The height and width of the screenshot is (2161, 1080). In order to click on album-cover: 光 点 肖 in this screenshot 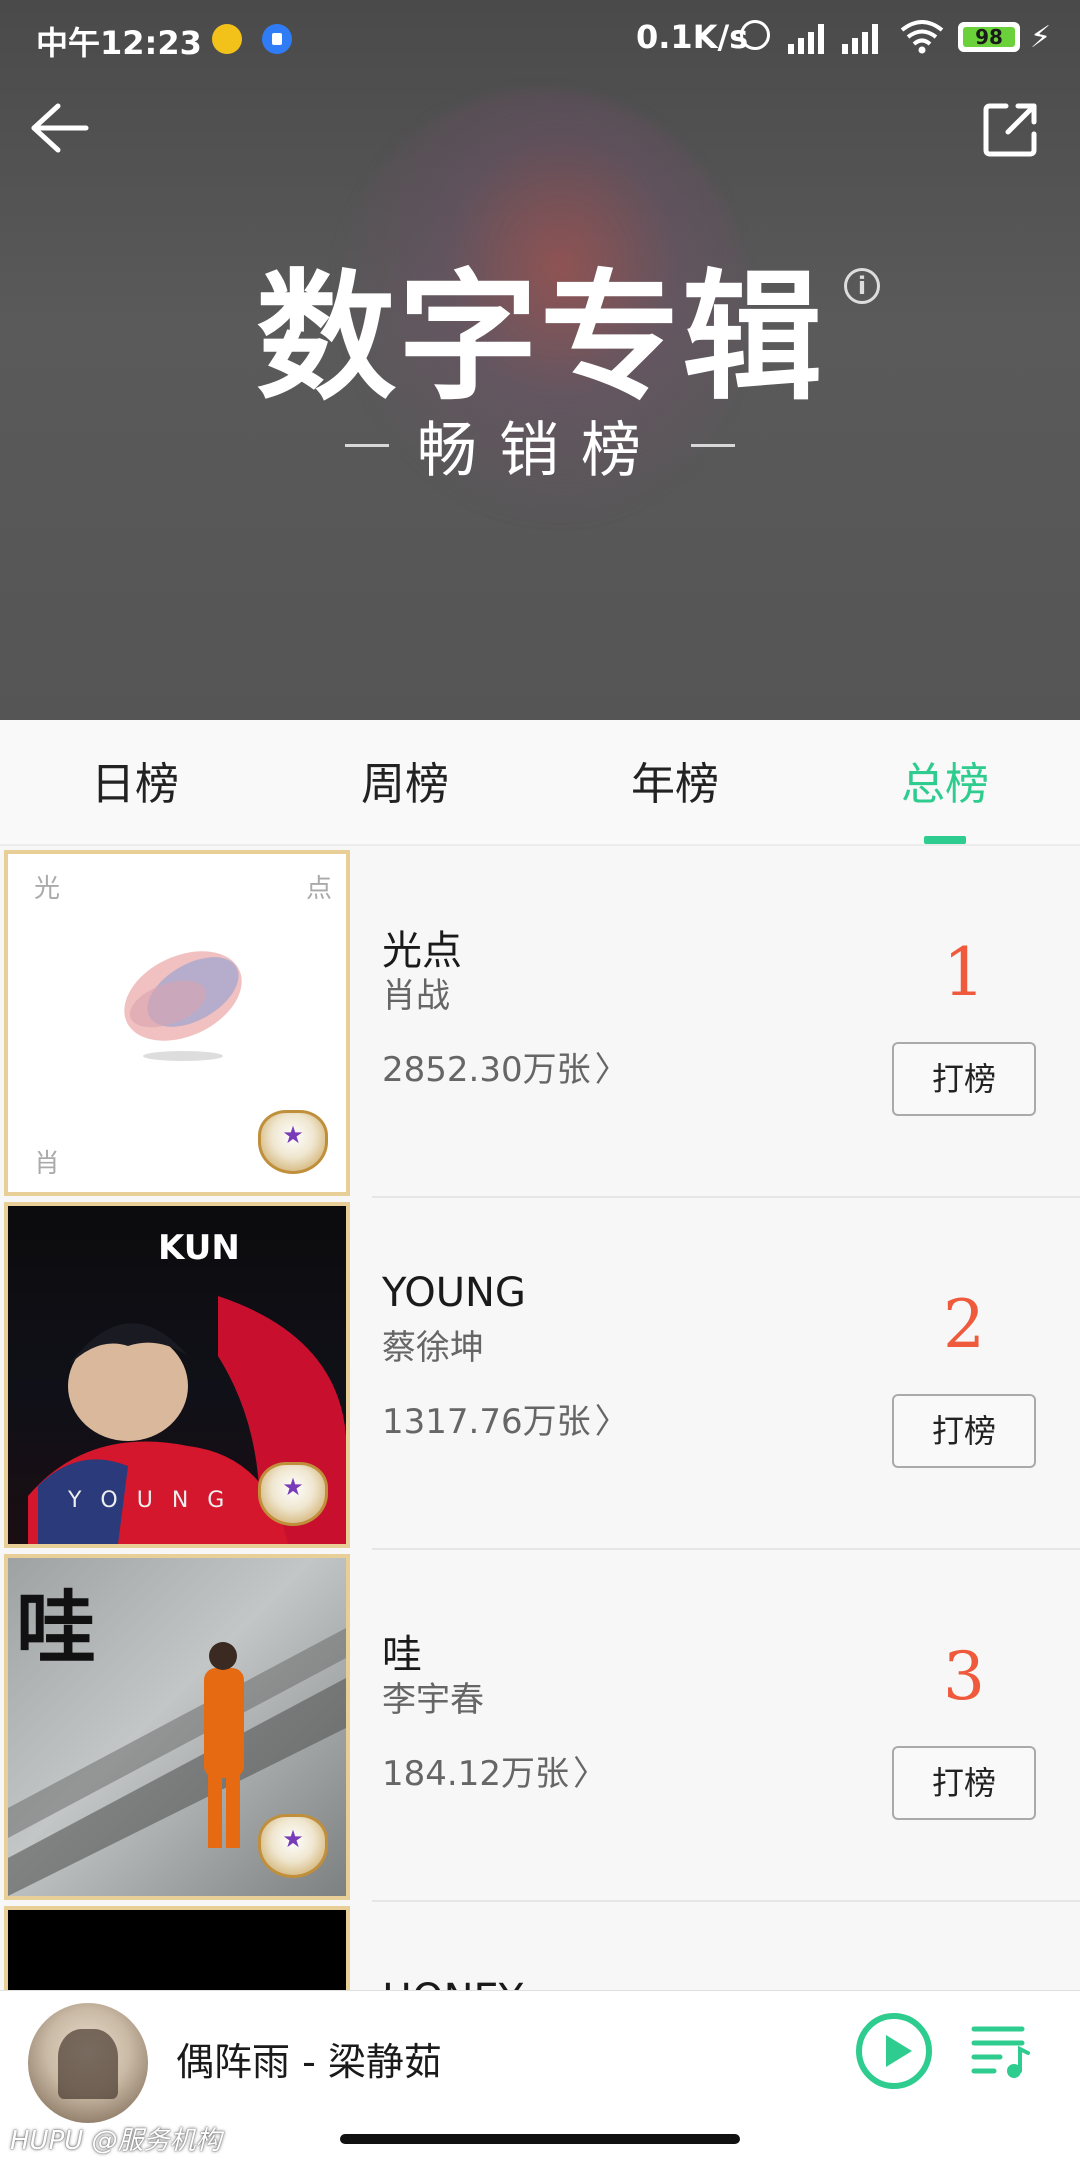, I will do `click(177, 1023)`.